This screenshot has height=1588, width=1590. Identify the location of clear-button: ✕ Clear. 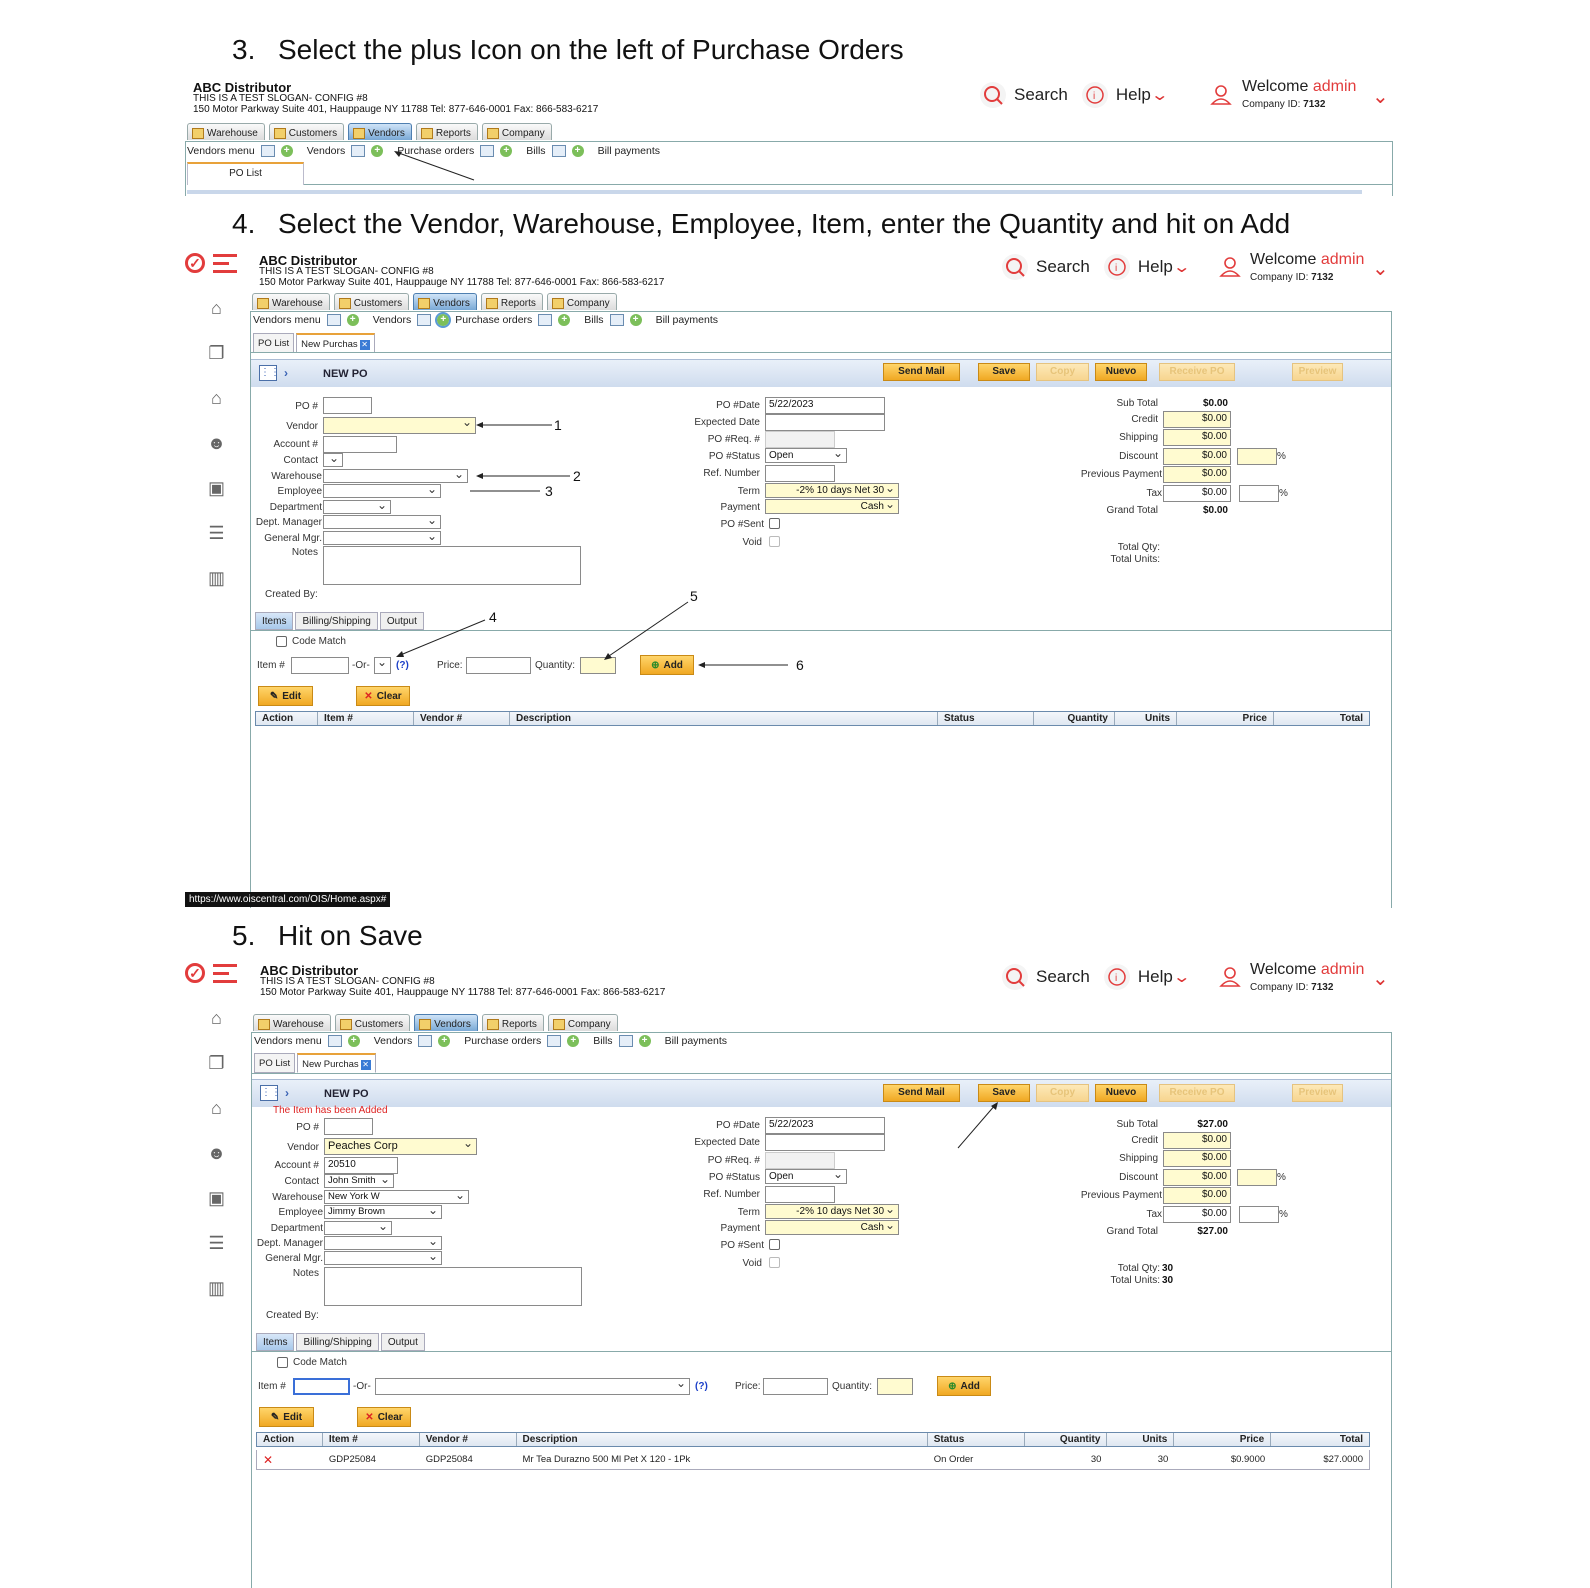
(384, 1417).